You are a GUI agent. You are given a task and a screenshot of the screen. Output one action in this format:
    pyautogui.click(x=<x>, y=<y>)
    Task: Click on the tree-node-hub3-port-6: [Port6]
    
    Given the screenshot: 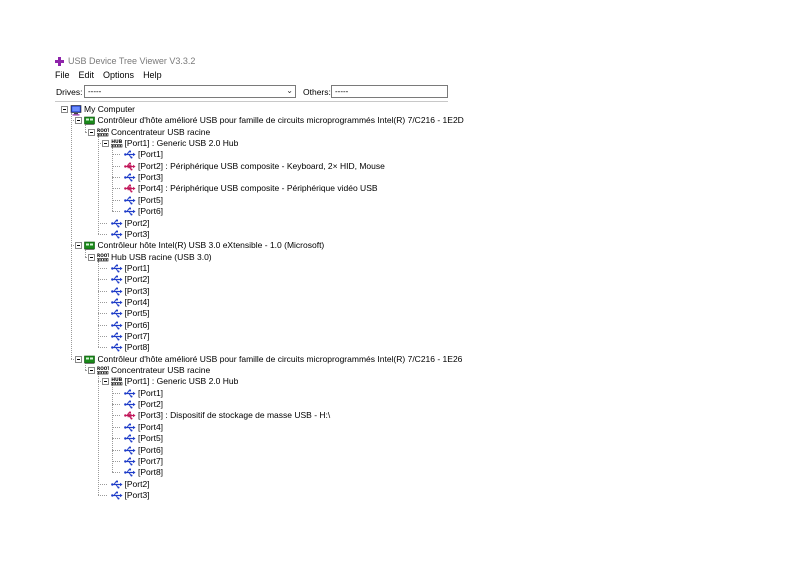 What is the action you would take?
    pyautogui.click(x=143, y=450)
    